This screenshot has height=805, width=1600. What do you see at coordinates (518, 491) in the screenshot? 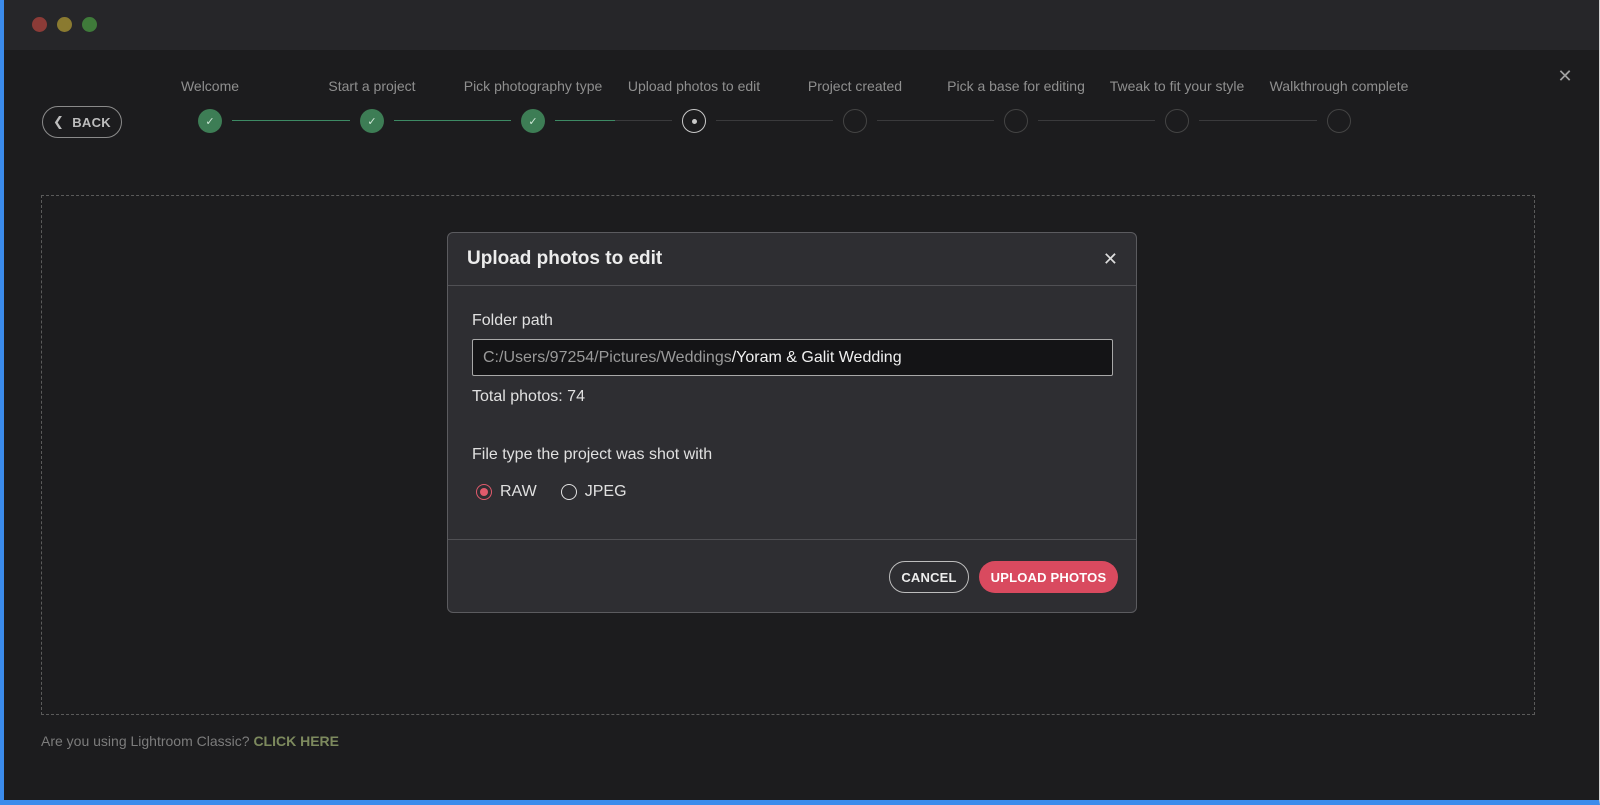
I see `radio-raw-label: RAW` at bounding box center [518, 491].